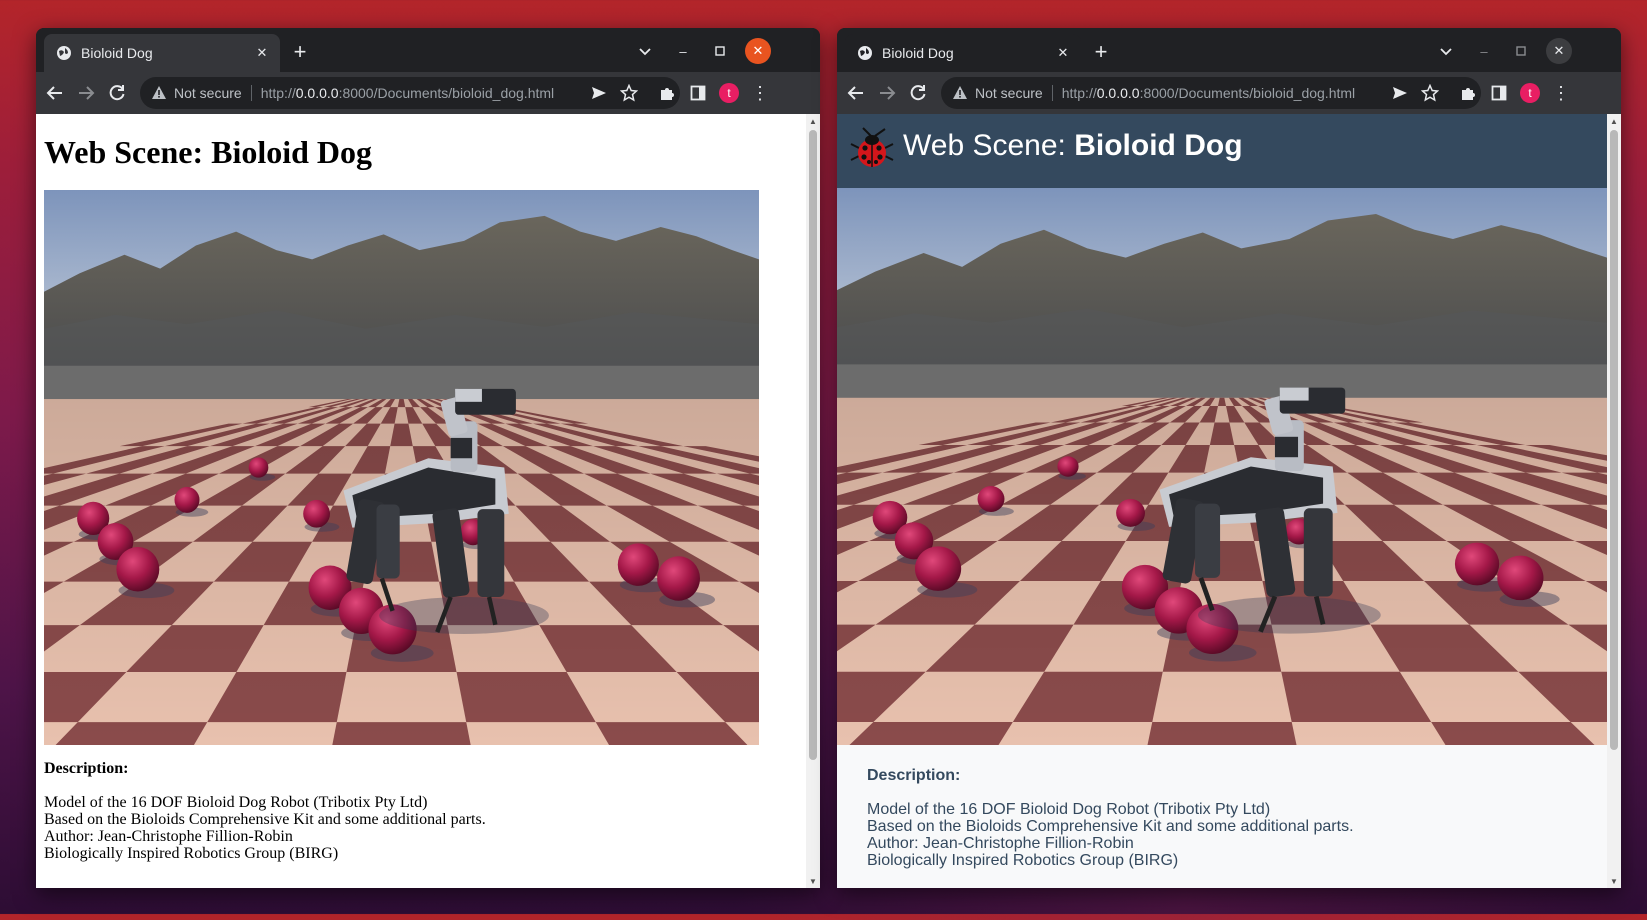 The image size is (1647, 920). I want to click on page-header: Web Scene: Bioloid Dog, so click(1222, 151).